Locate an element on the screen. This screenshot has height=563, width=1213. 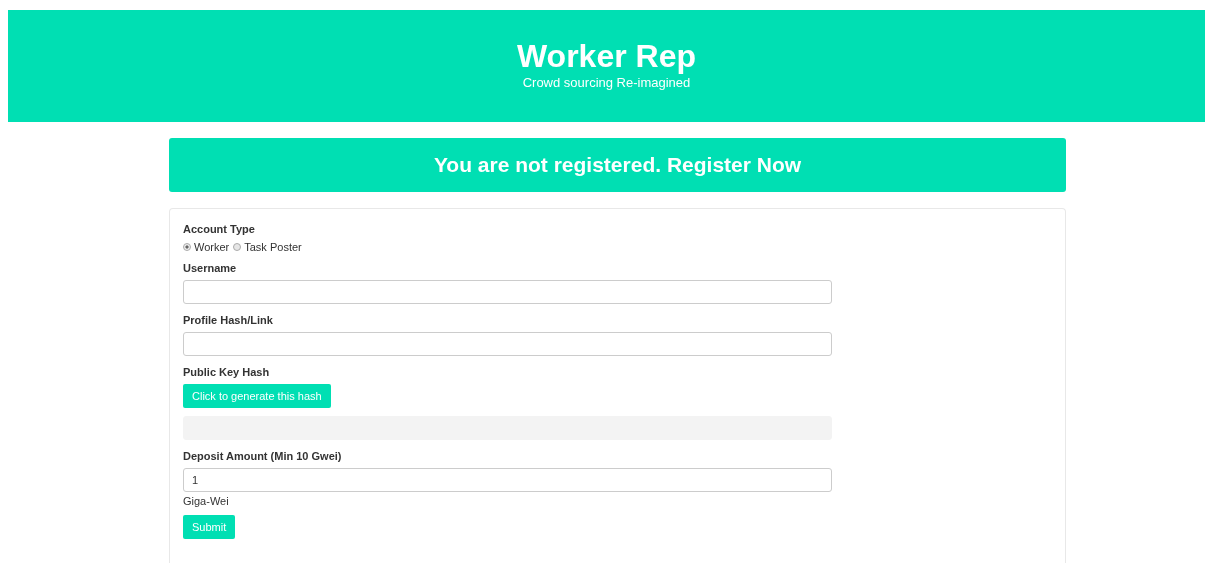
submit-button: Submit is located at coordinates (209, 527).